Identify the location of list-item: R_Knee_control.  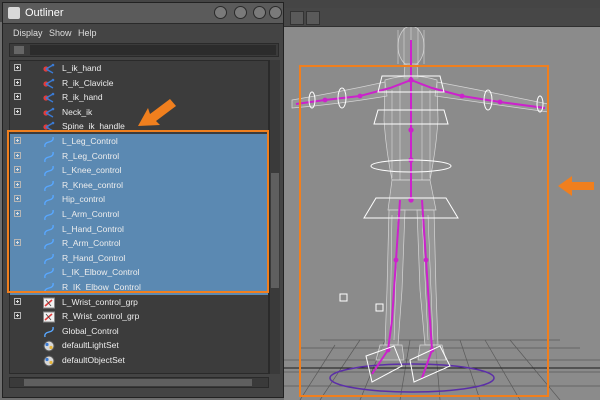
(139, 185).